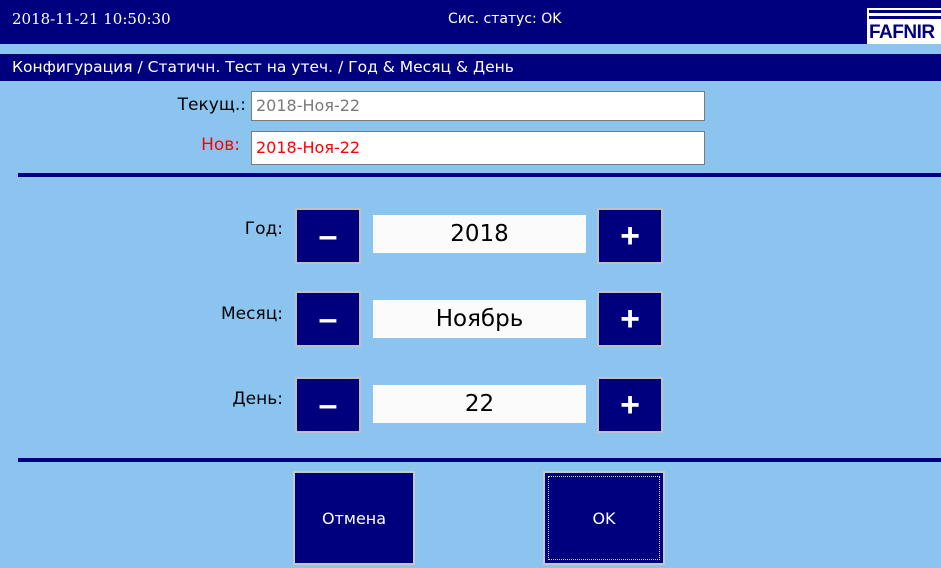 The width and height of the screenshot is (941, 568). Describe the element at coordinates (478, 106) in the screenshot. I see `current-date-field: 2018-Ноя-22` at that location.